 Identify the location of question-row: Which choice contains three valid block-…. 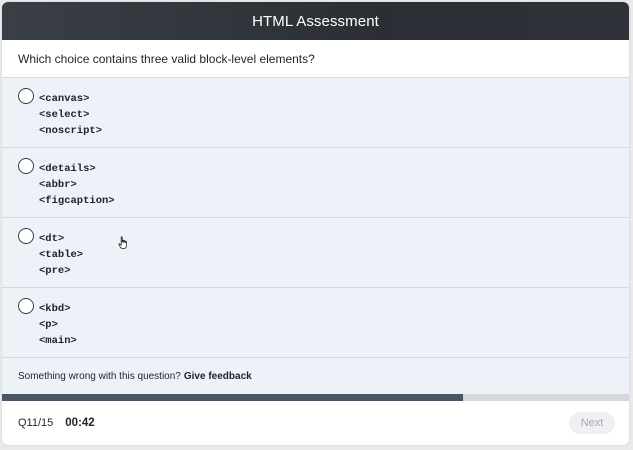
(315, 59).